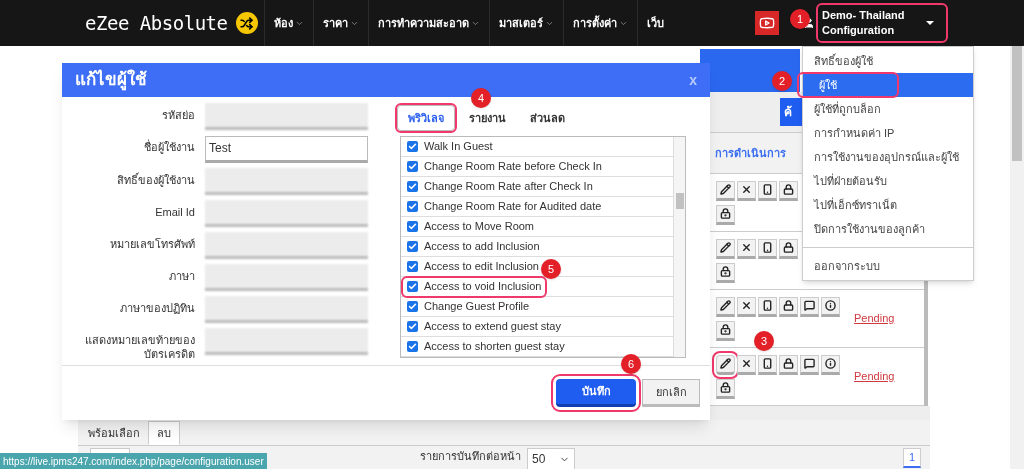 This screenshot has height=469, width=1024. I want to click on nav-menu-item: การตั้งค่า, so click(599, 23).